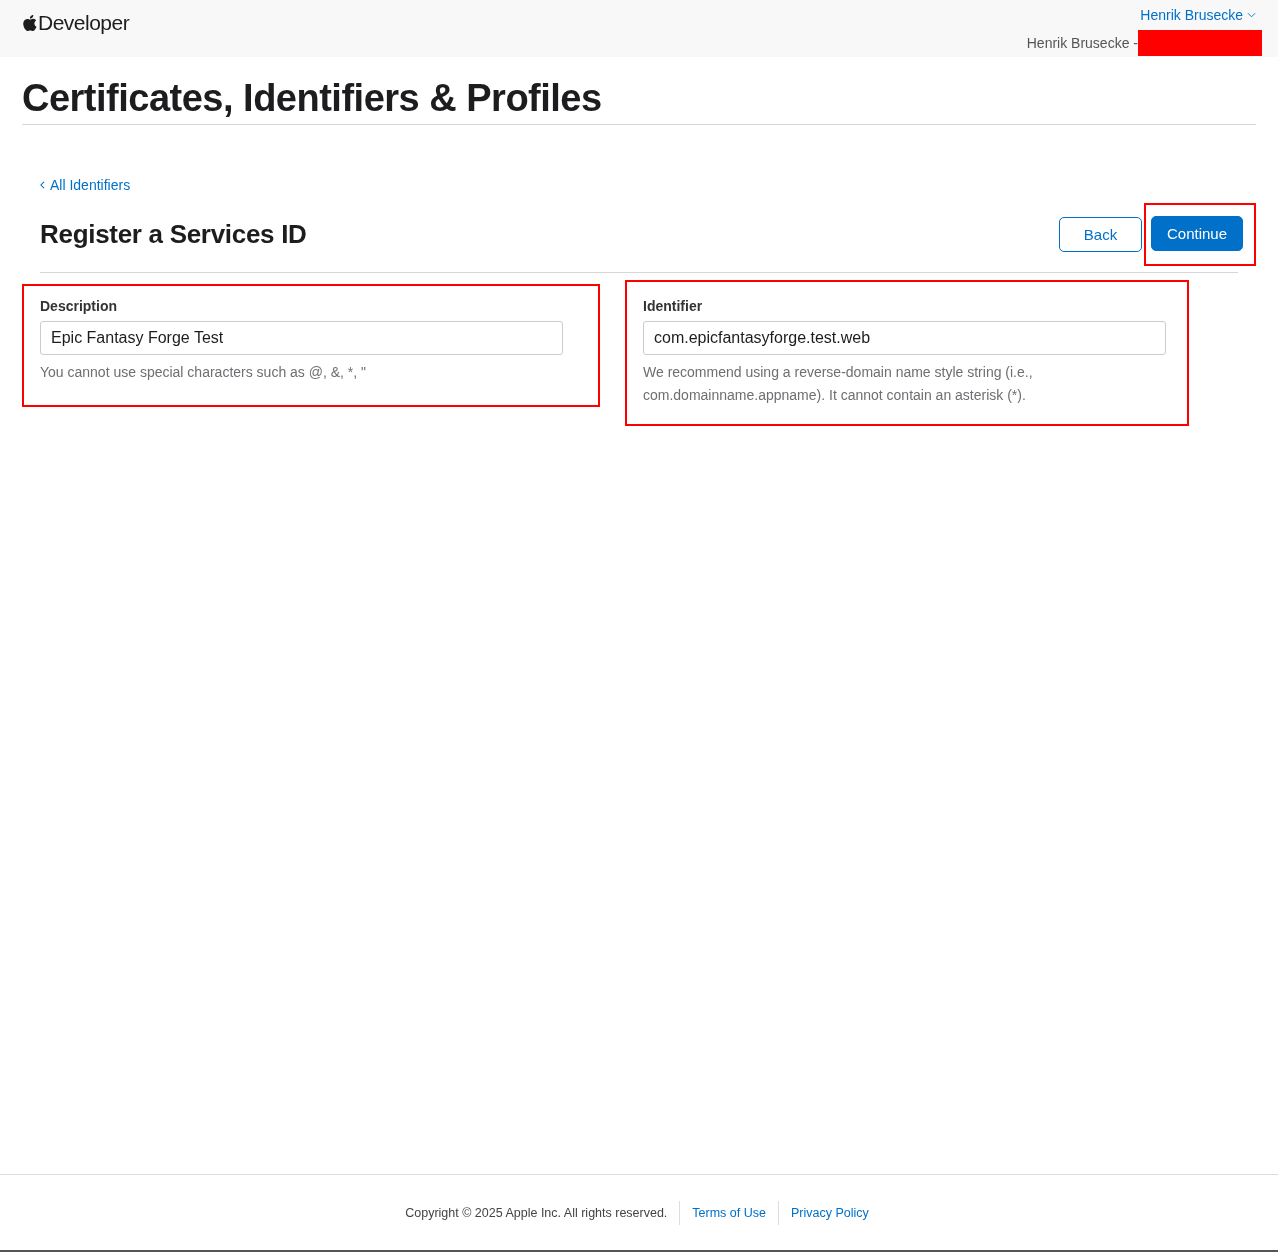 The height and width of the screenshot is (1252, 1278). Describe the element at coordinates (173, 234) in the screenshot. I see `section-heading: Register a Services ID` at that location.